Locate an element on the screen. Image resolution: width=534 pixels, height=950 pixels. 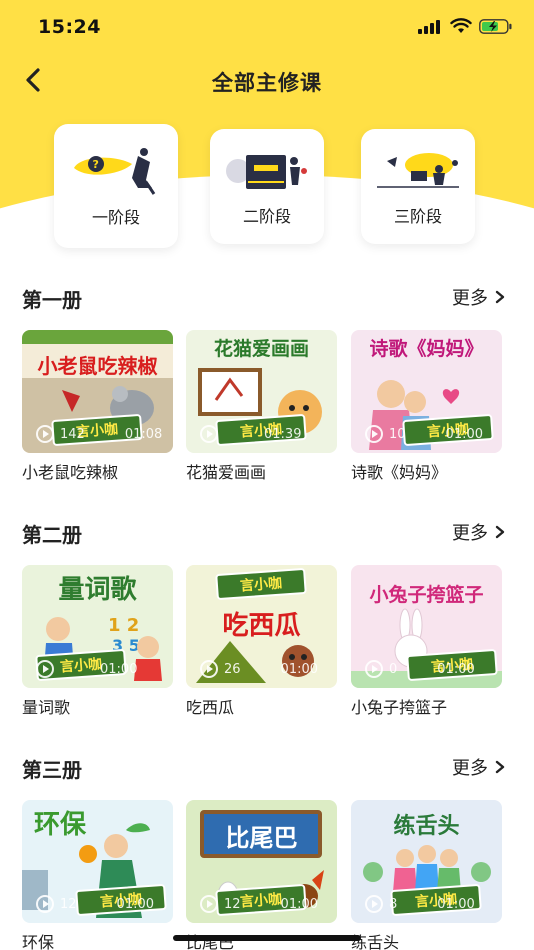
course-title: 花猫爱画画 is located at coordinates (266, 471).